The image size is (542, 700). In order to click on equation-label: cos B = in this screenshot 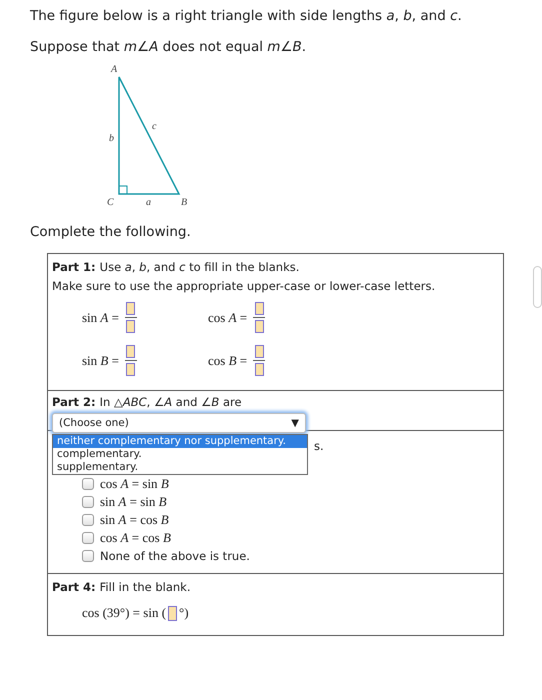, I will do `click(228, 360)`.